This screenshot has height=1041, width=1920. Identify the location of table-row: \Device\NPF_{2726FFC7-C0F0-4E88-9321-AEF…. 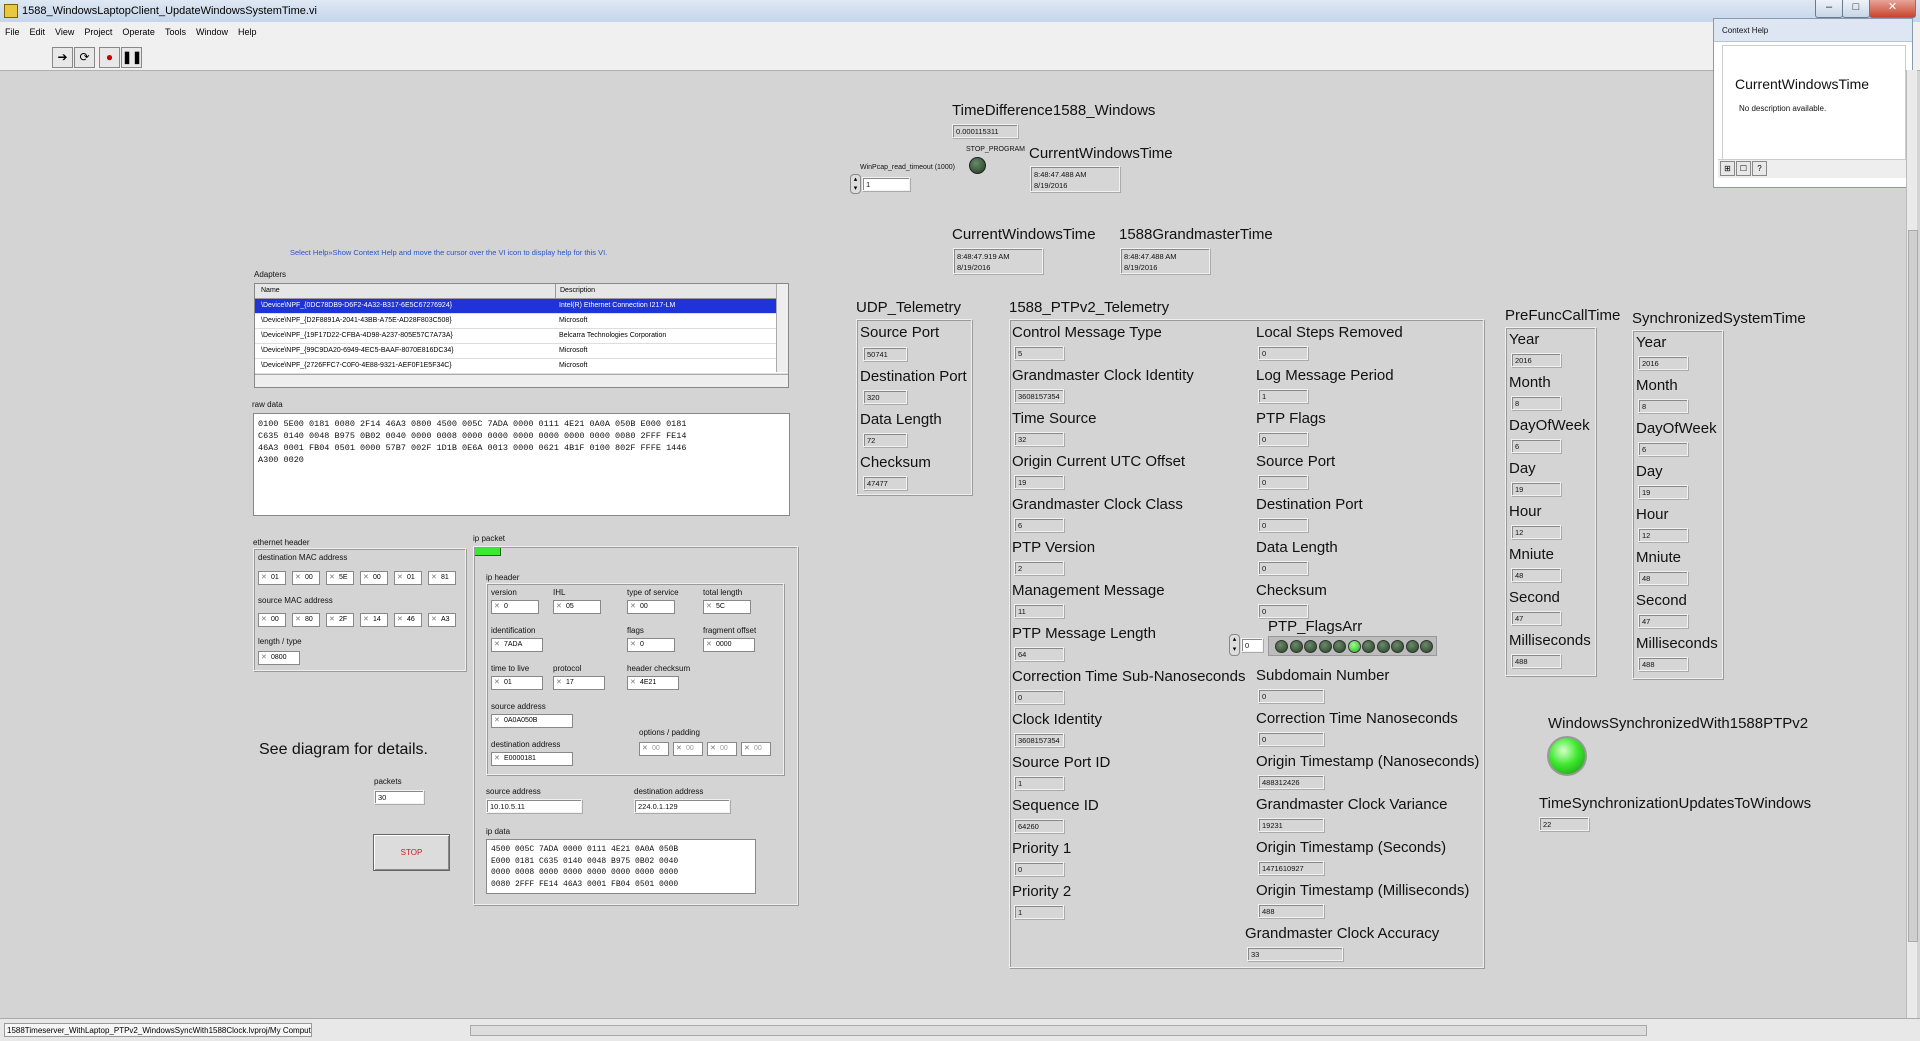
(521, 366).